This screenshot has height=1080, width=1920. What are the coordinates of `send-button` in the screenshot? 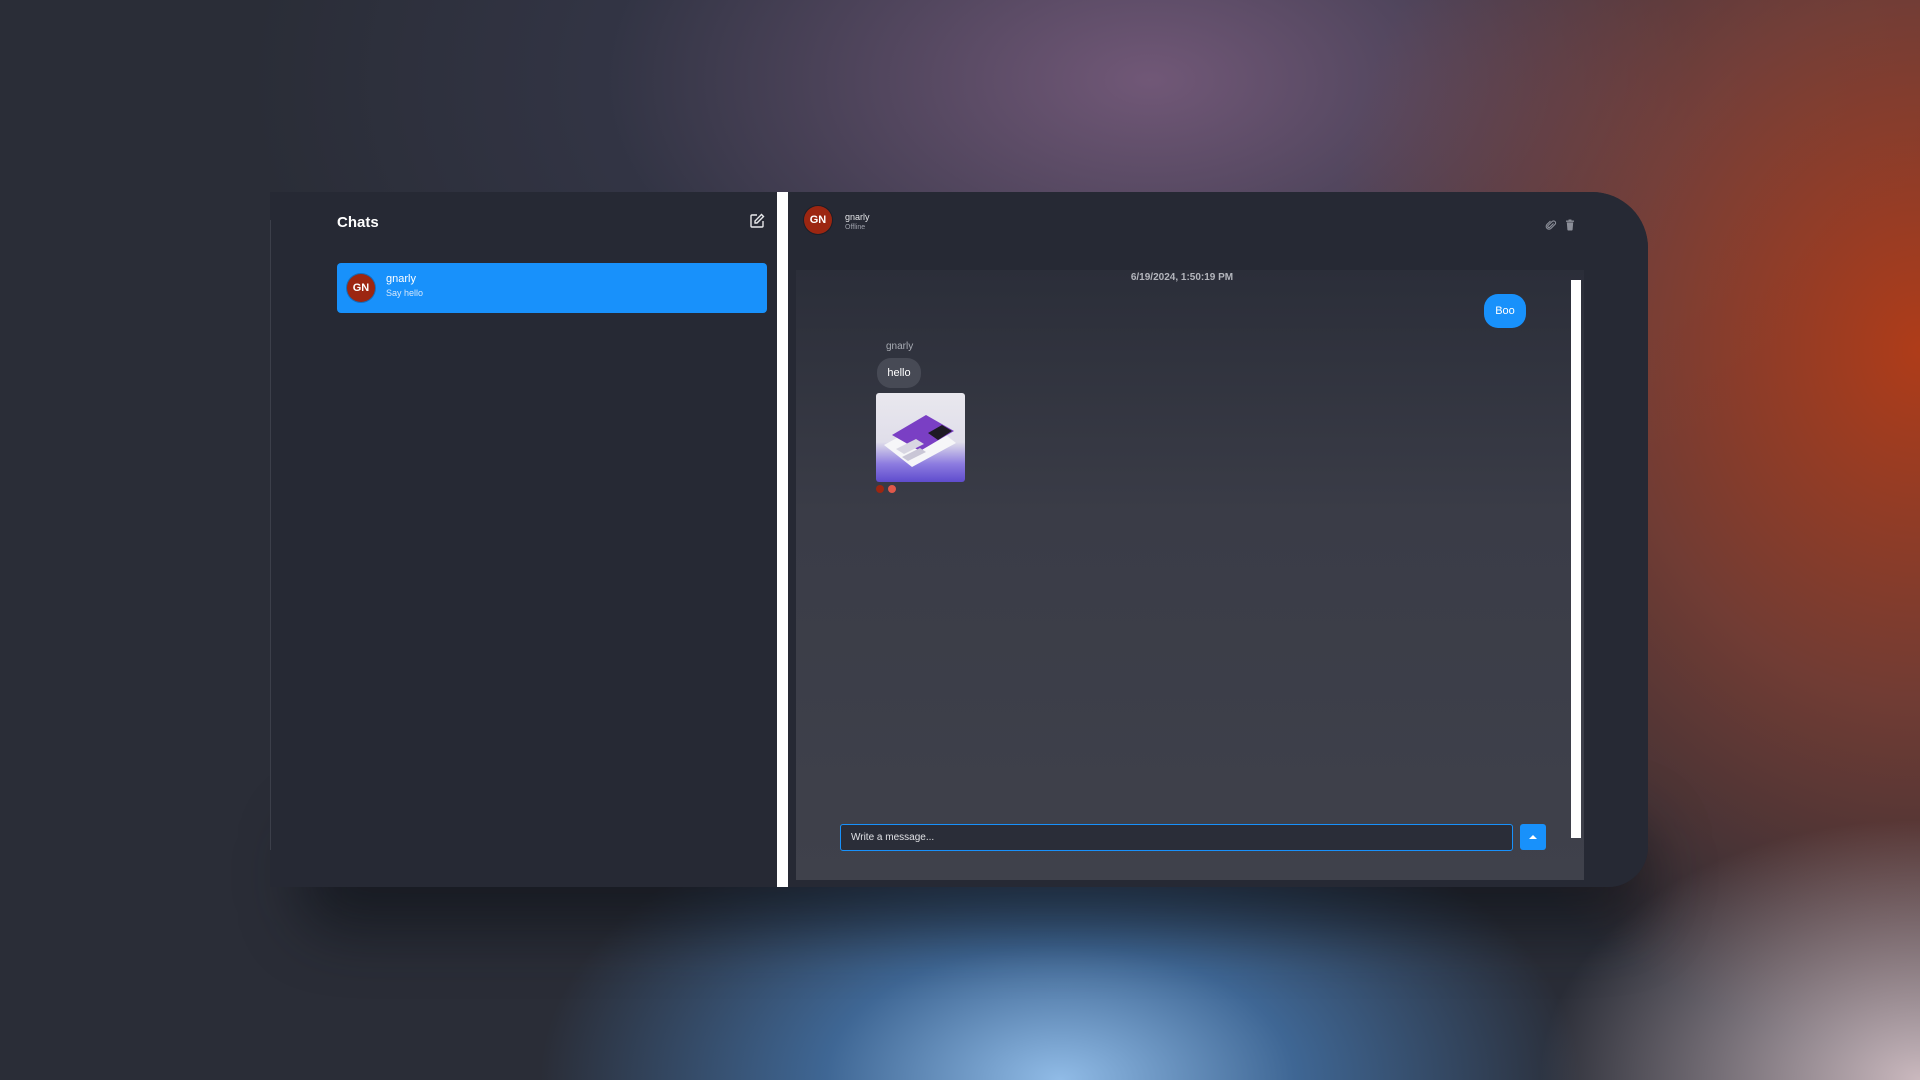 It's located at (1533, 837).